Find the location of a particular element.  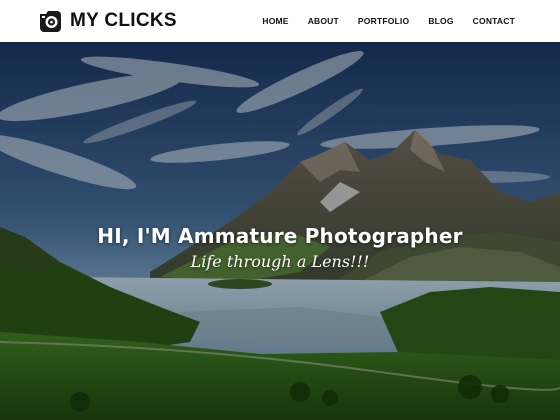

brand-name: MY CLICKS is located at coordinates (123, 20).